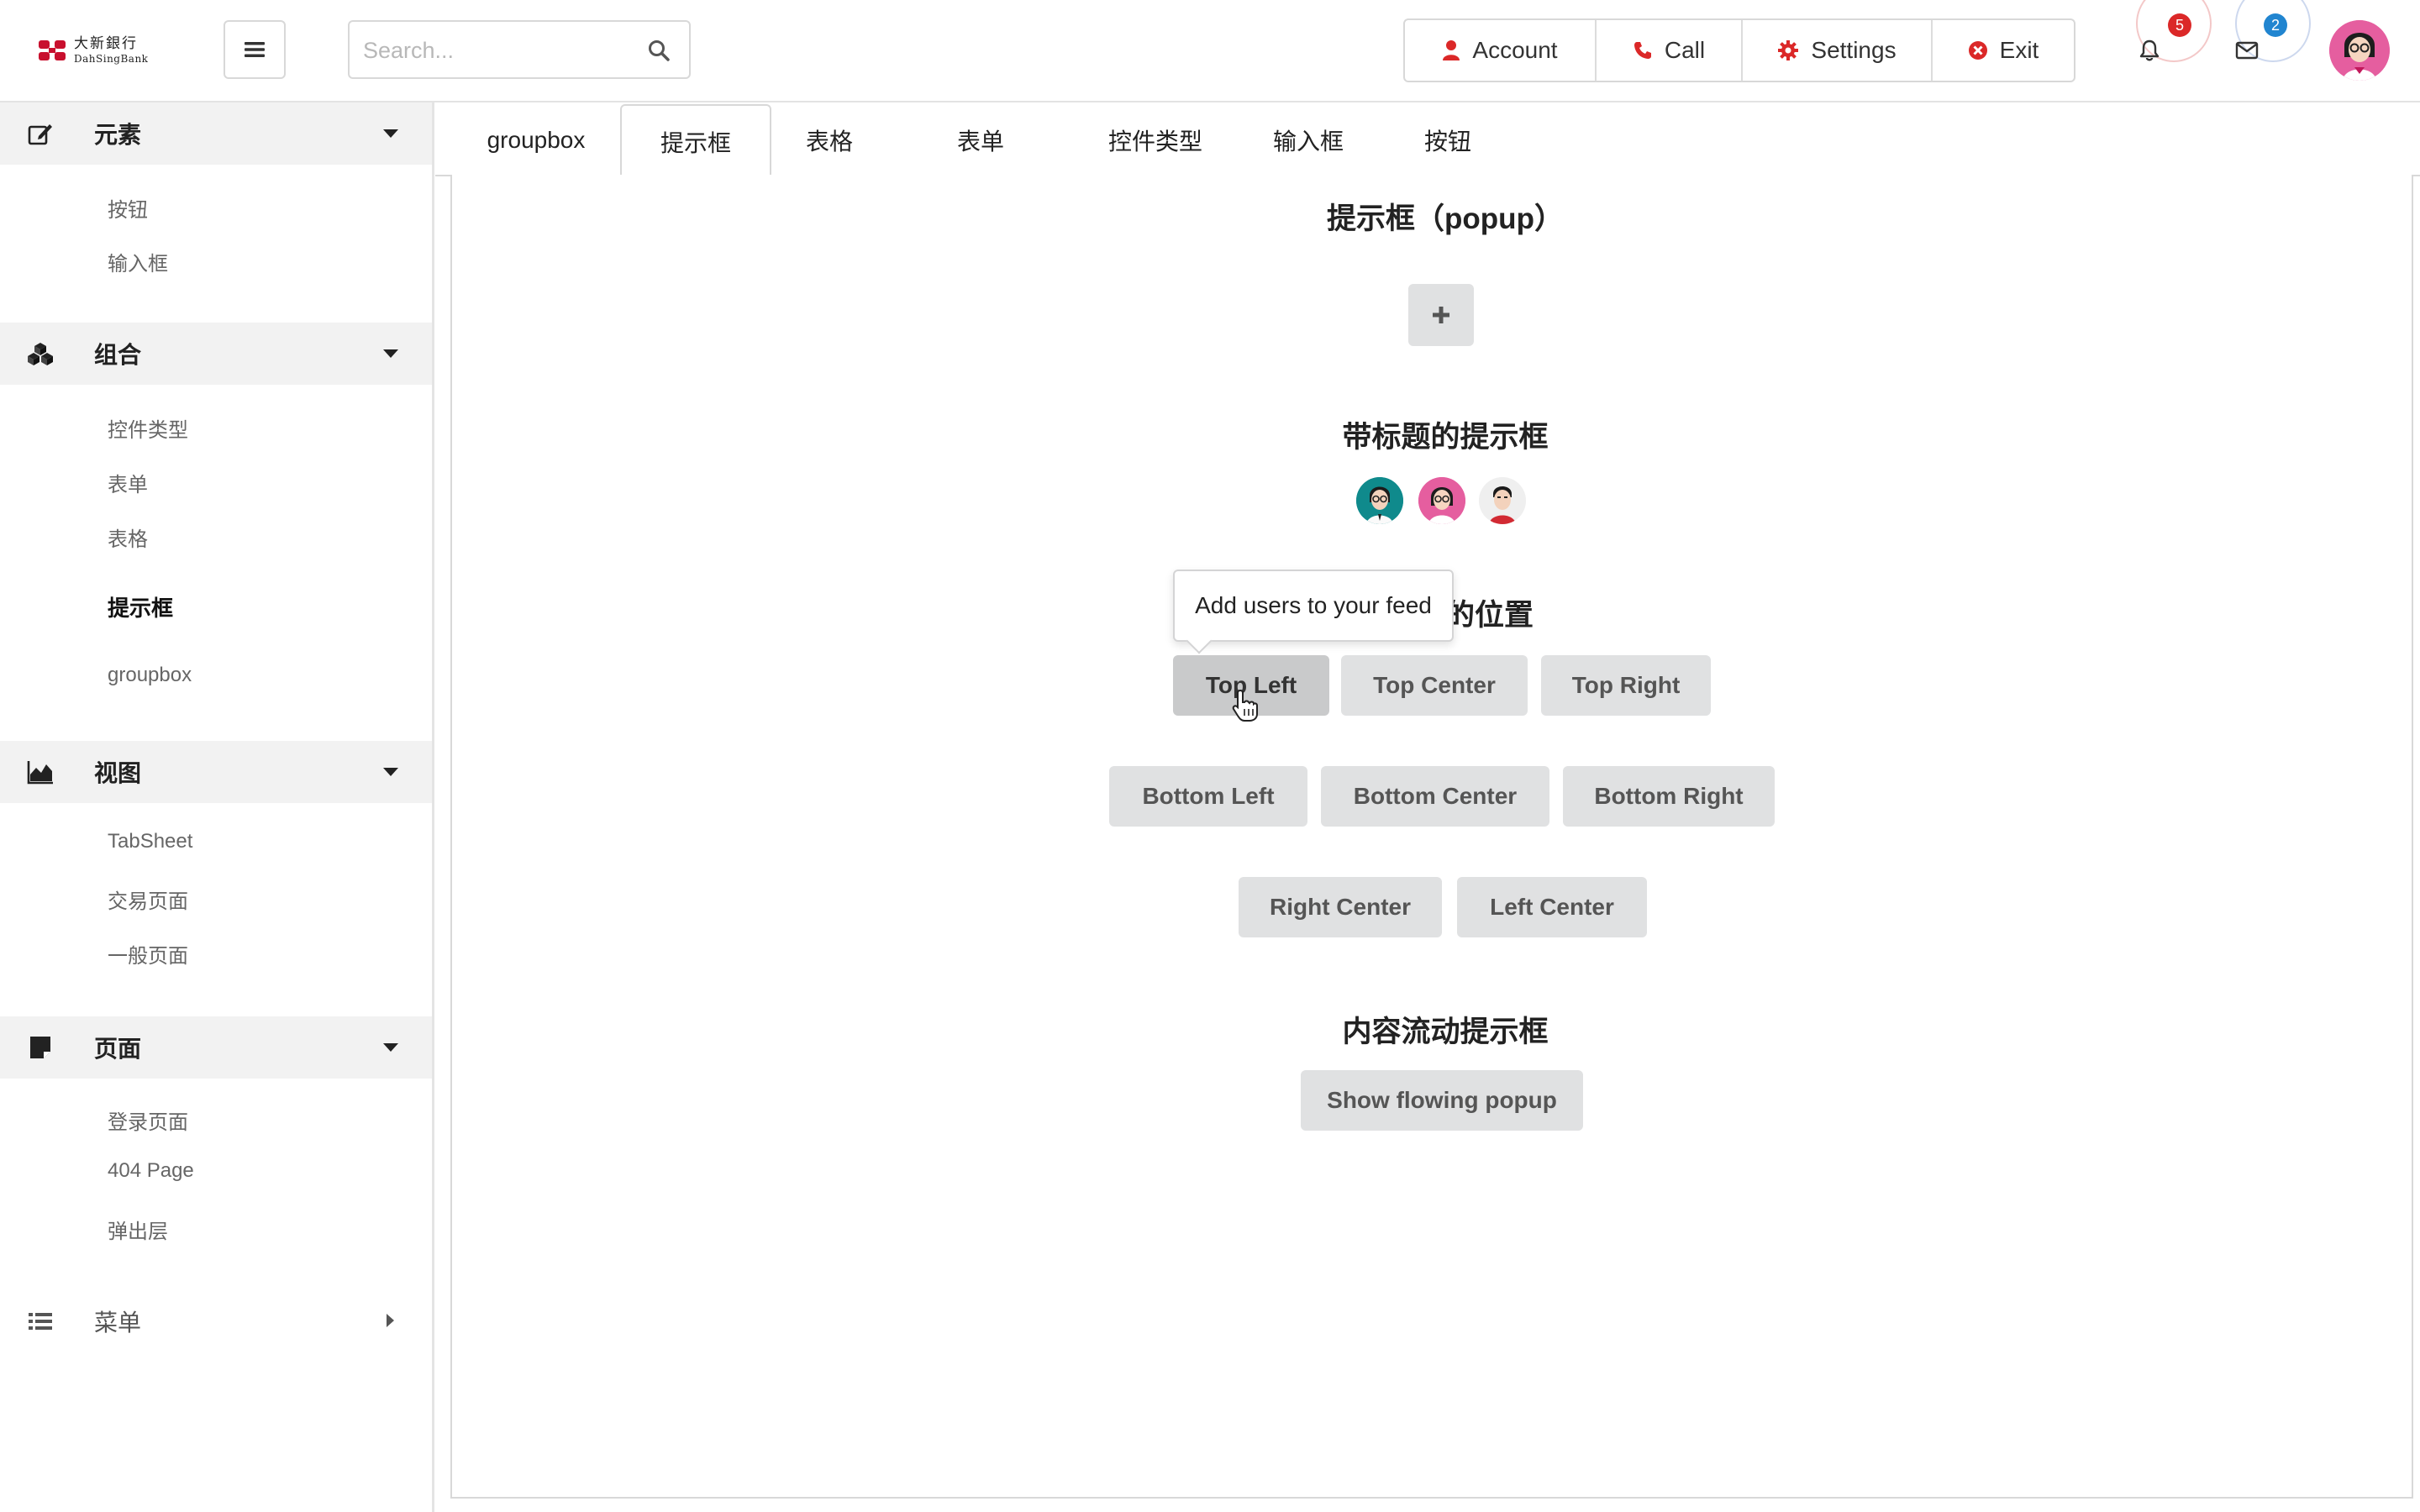  I want to click on tooltip-text: Add users to your feed, so click(1314, 605).